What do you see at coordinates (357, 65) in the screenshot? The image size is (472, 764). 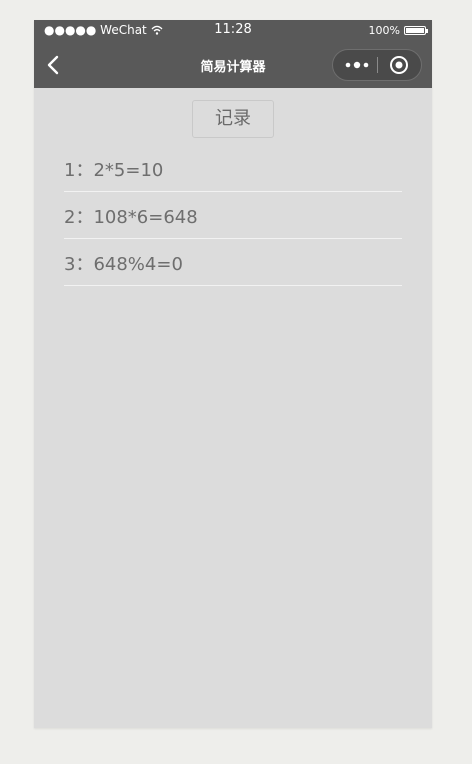 I see `more-dots-icon` at bounding box center [357, 65].